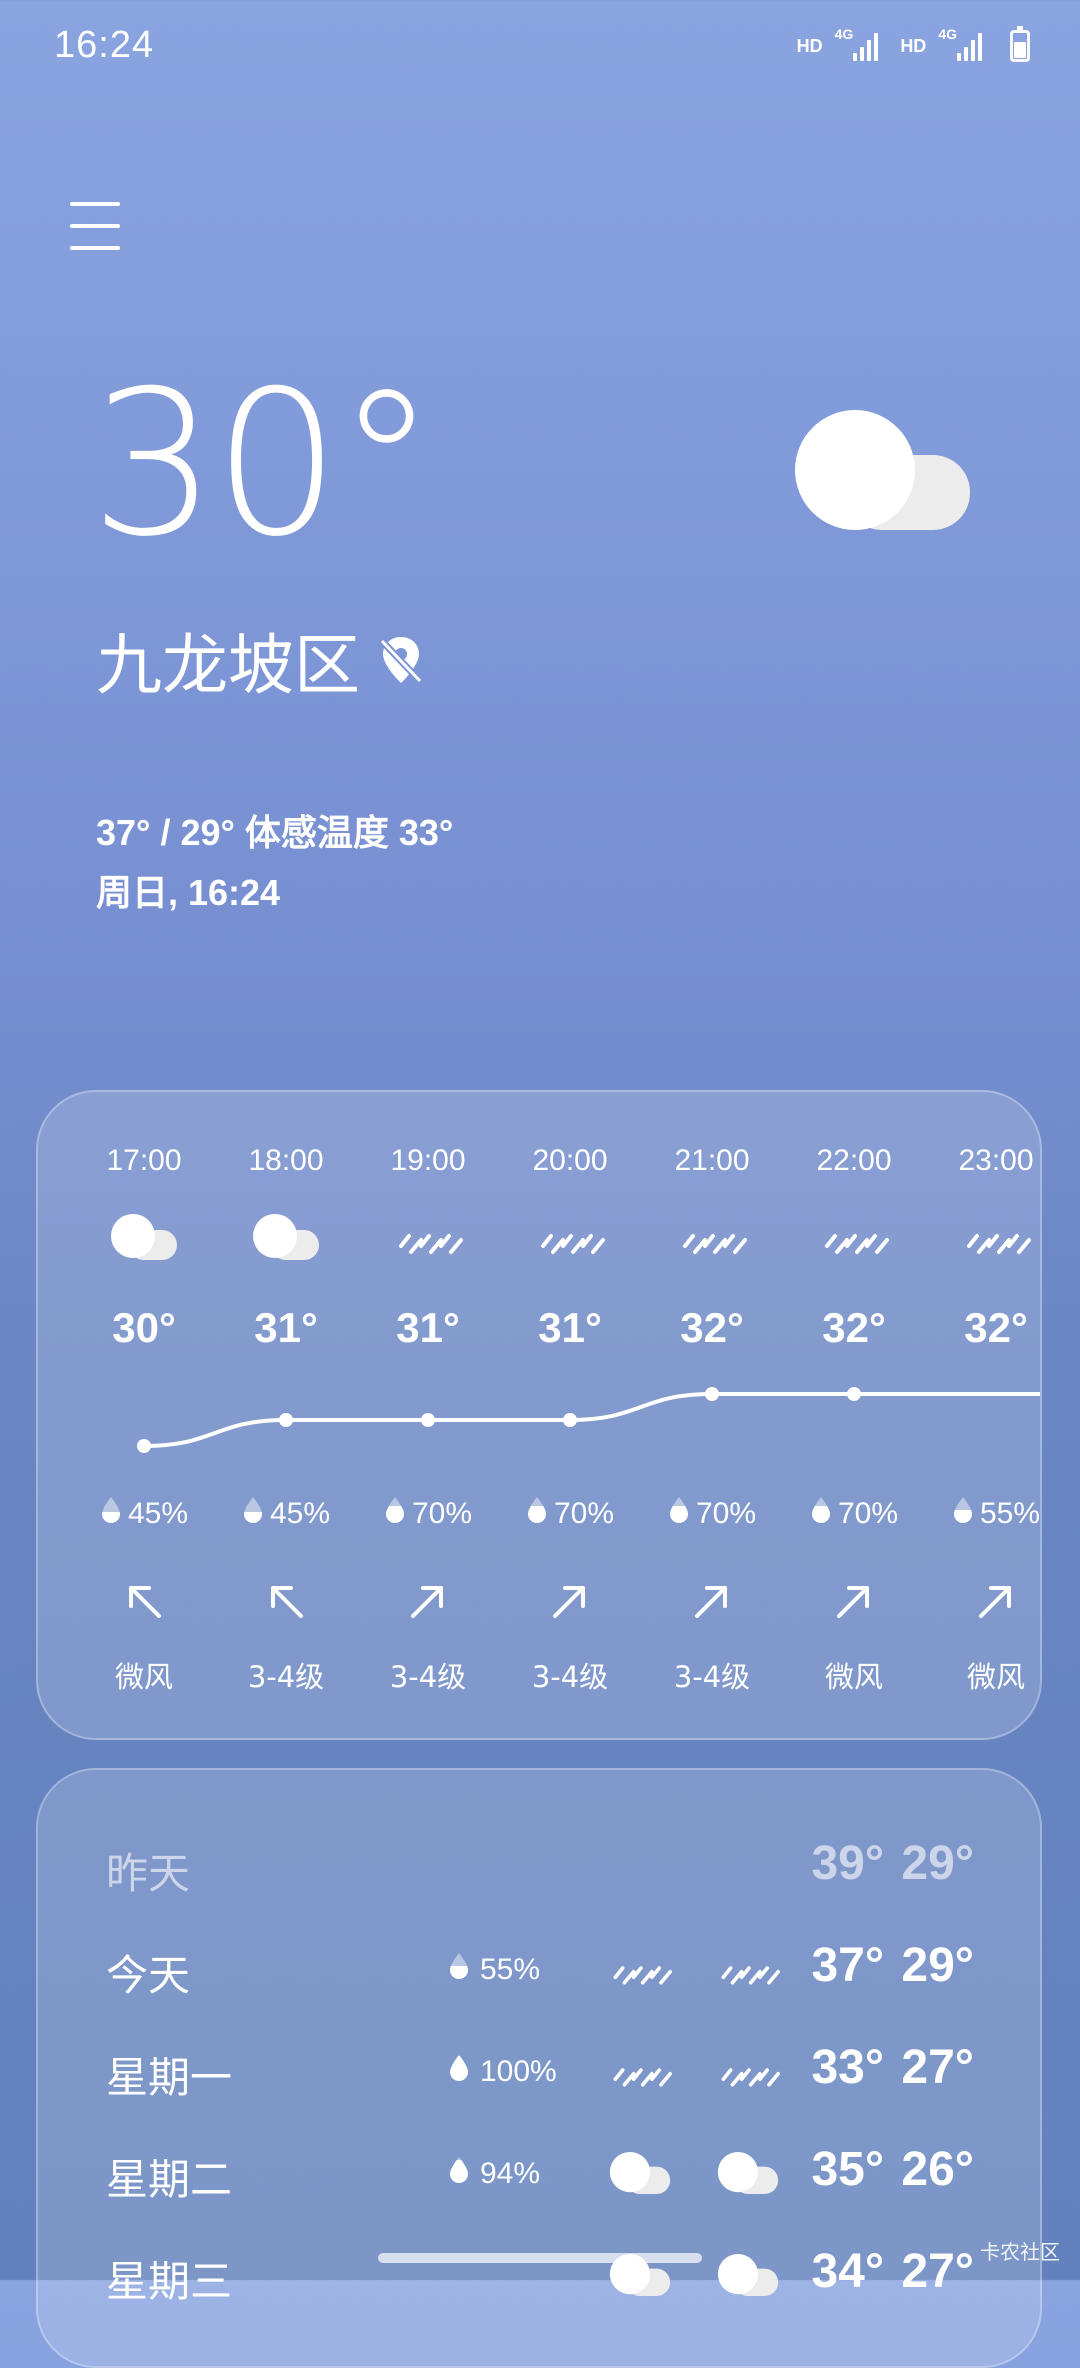  What do you see at coordinates (539, 2275) in the screenshot?
I see `daily-row: 星期三 34° 27°` at bounding box center [539, 2275].